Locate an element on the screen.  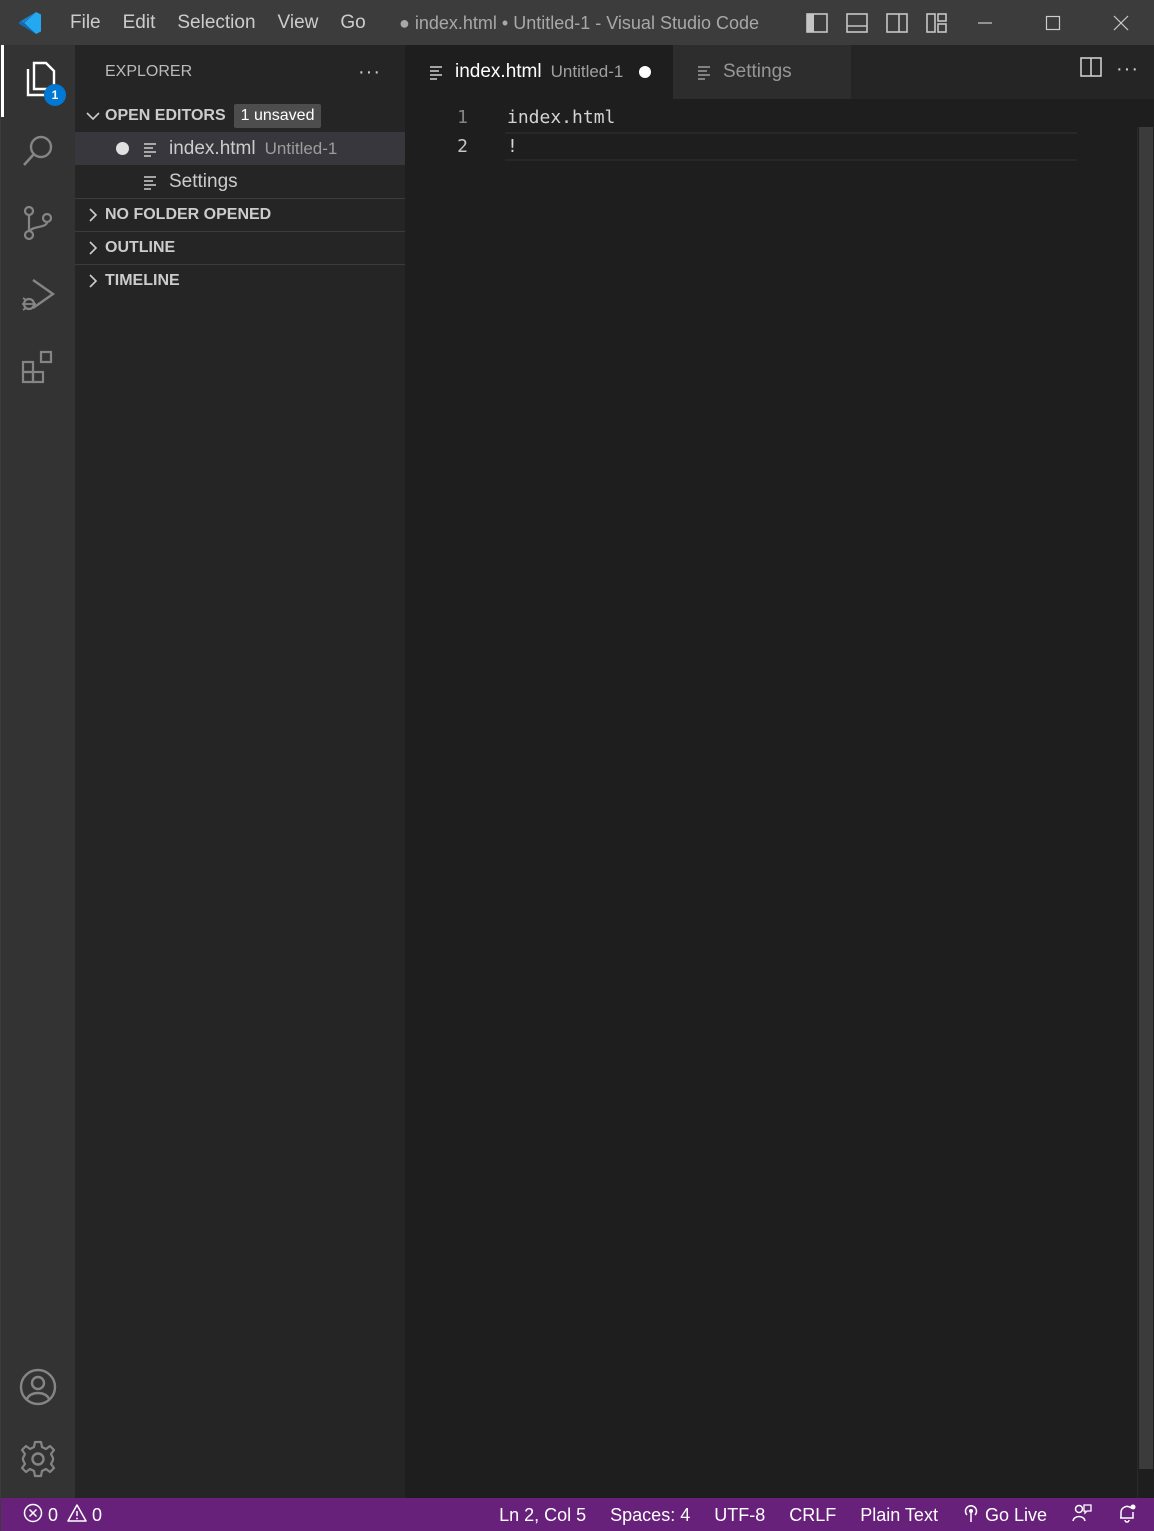
toggle-panel-icon is located at coordinates (857, 23).